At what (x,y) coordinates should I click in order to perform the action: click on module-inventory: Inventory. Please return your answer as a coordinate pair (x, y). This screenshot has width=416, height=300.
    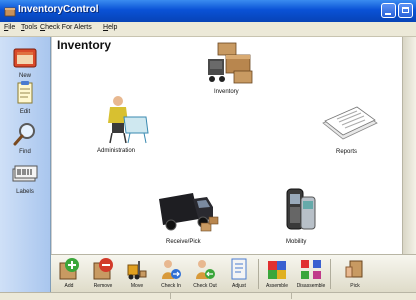
    Looking at the image, I should click on (230, 71).